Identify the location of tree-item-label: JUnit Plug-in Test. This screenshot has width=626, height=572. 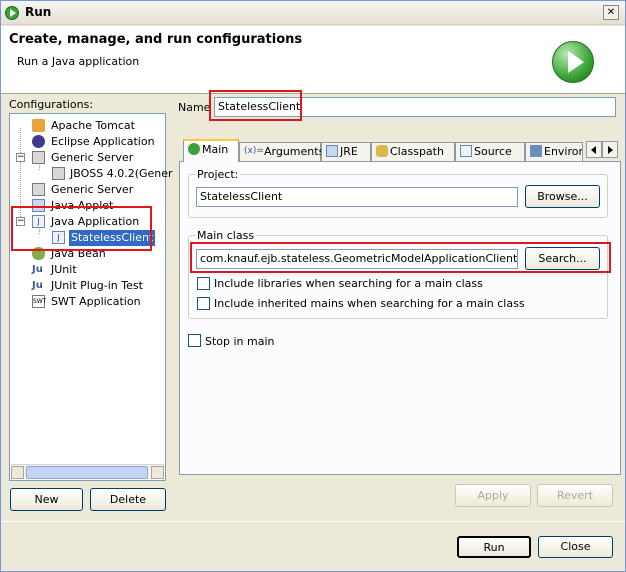
(97, 285).